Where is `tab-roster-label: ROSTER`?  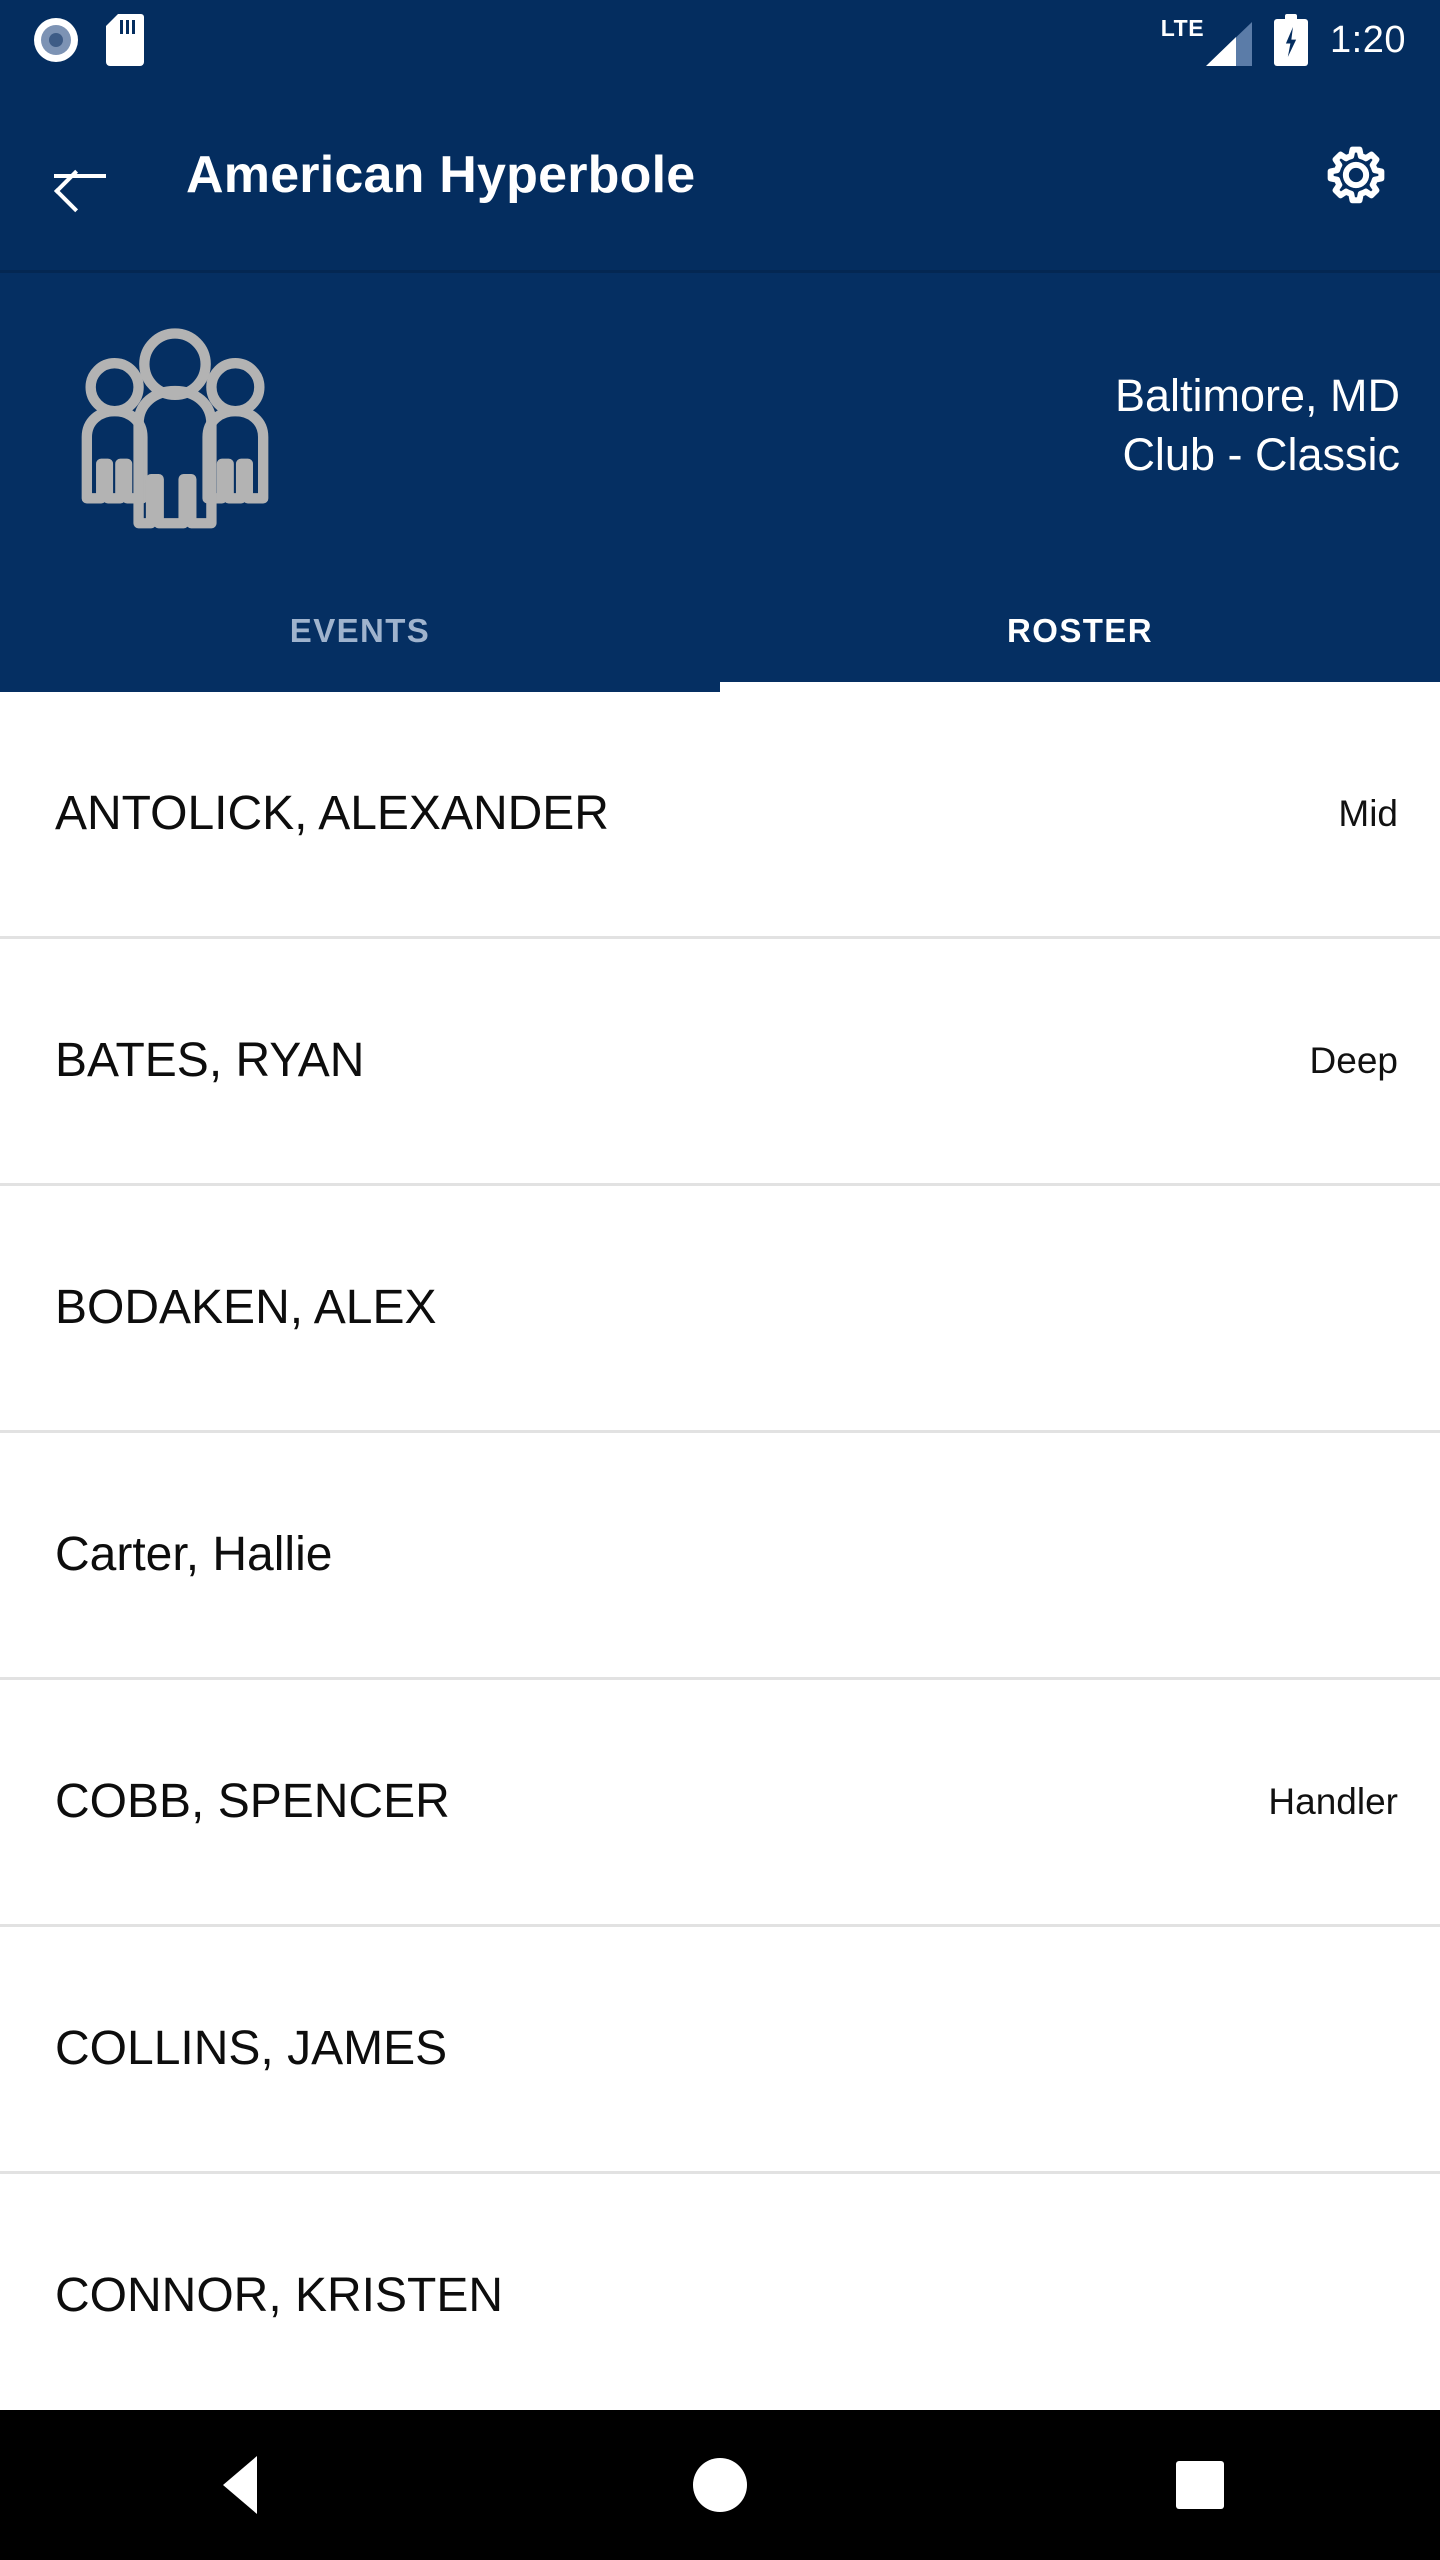 tab-roster-label: ROSTER is located at coordinates (1080, 630).